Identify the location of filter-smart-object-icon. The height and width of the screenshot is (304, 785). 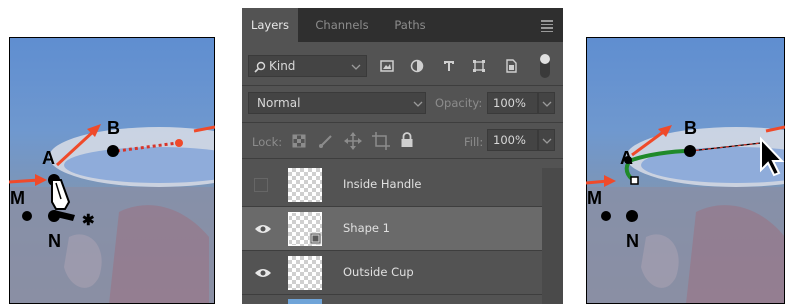
(511, 66).